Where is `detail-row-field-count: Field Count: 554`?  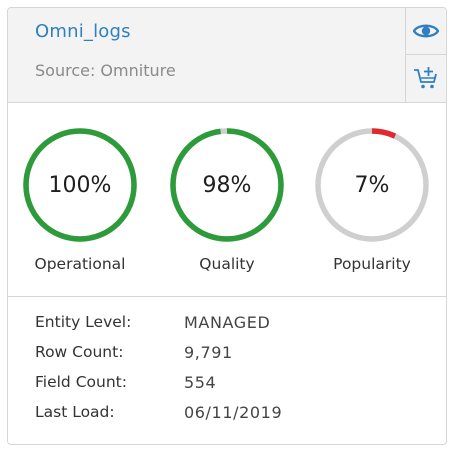 detail-row-field-count: Field Count: 554 is located at coordinates (235, 388).